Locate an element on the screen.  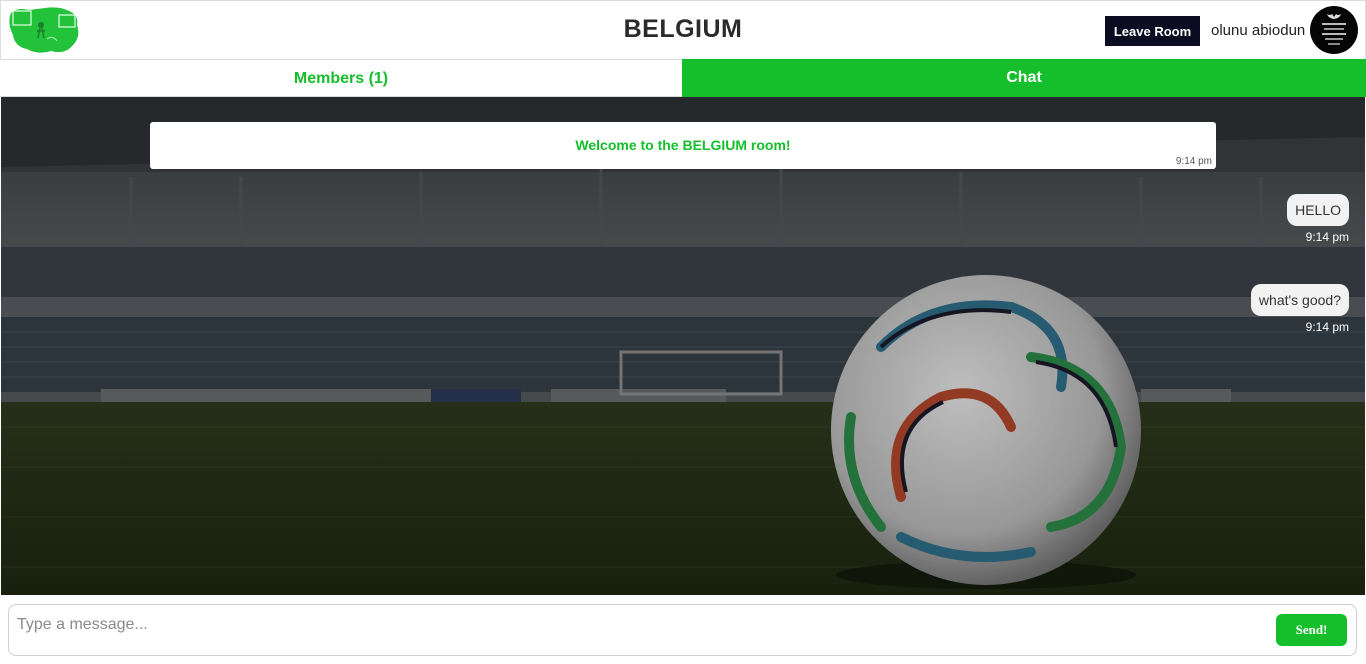
tab-bar: Members (1) Chat is located at coordinates (683, 78).